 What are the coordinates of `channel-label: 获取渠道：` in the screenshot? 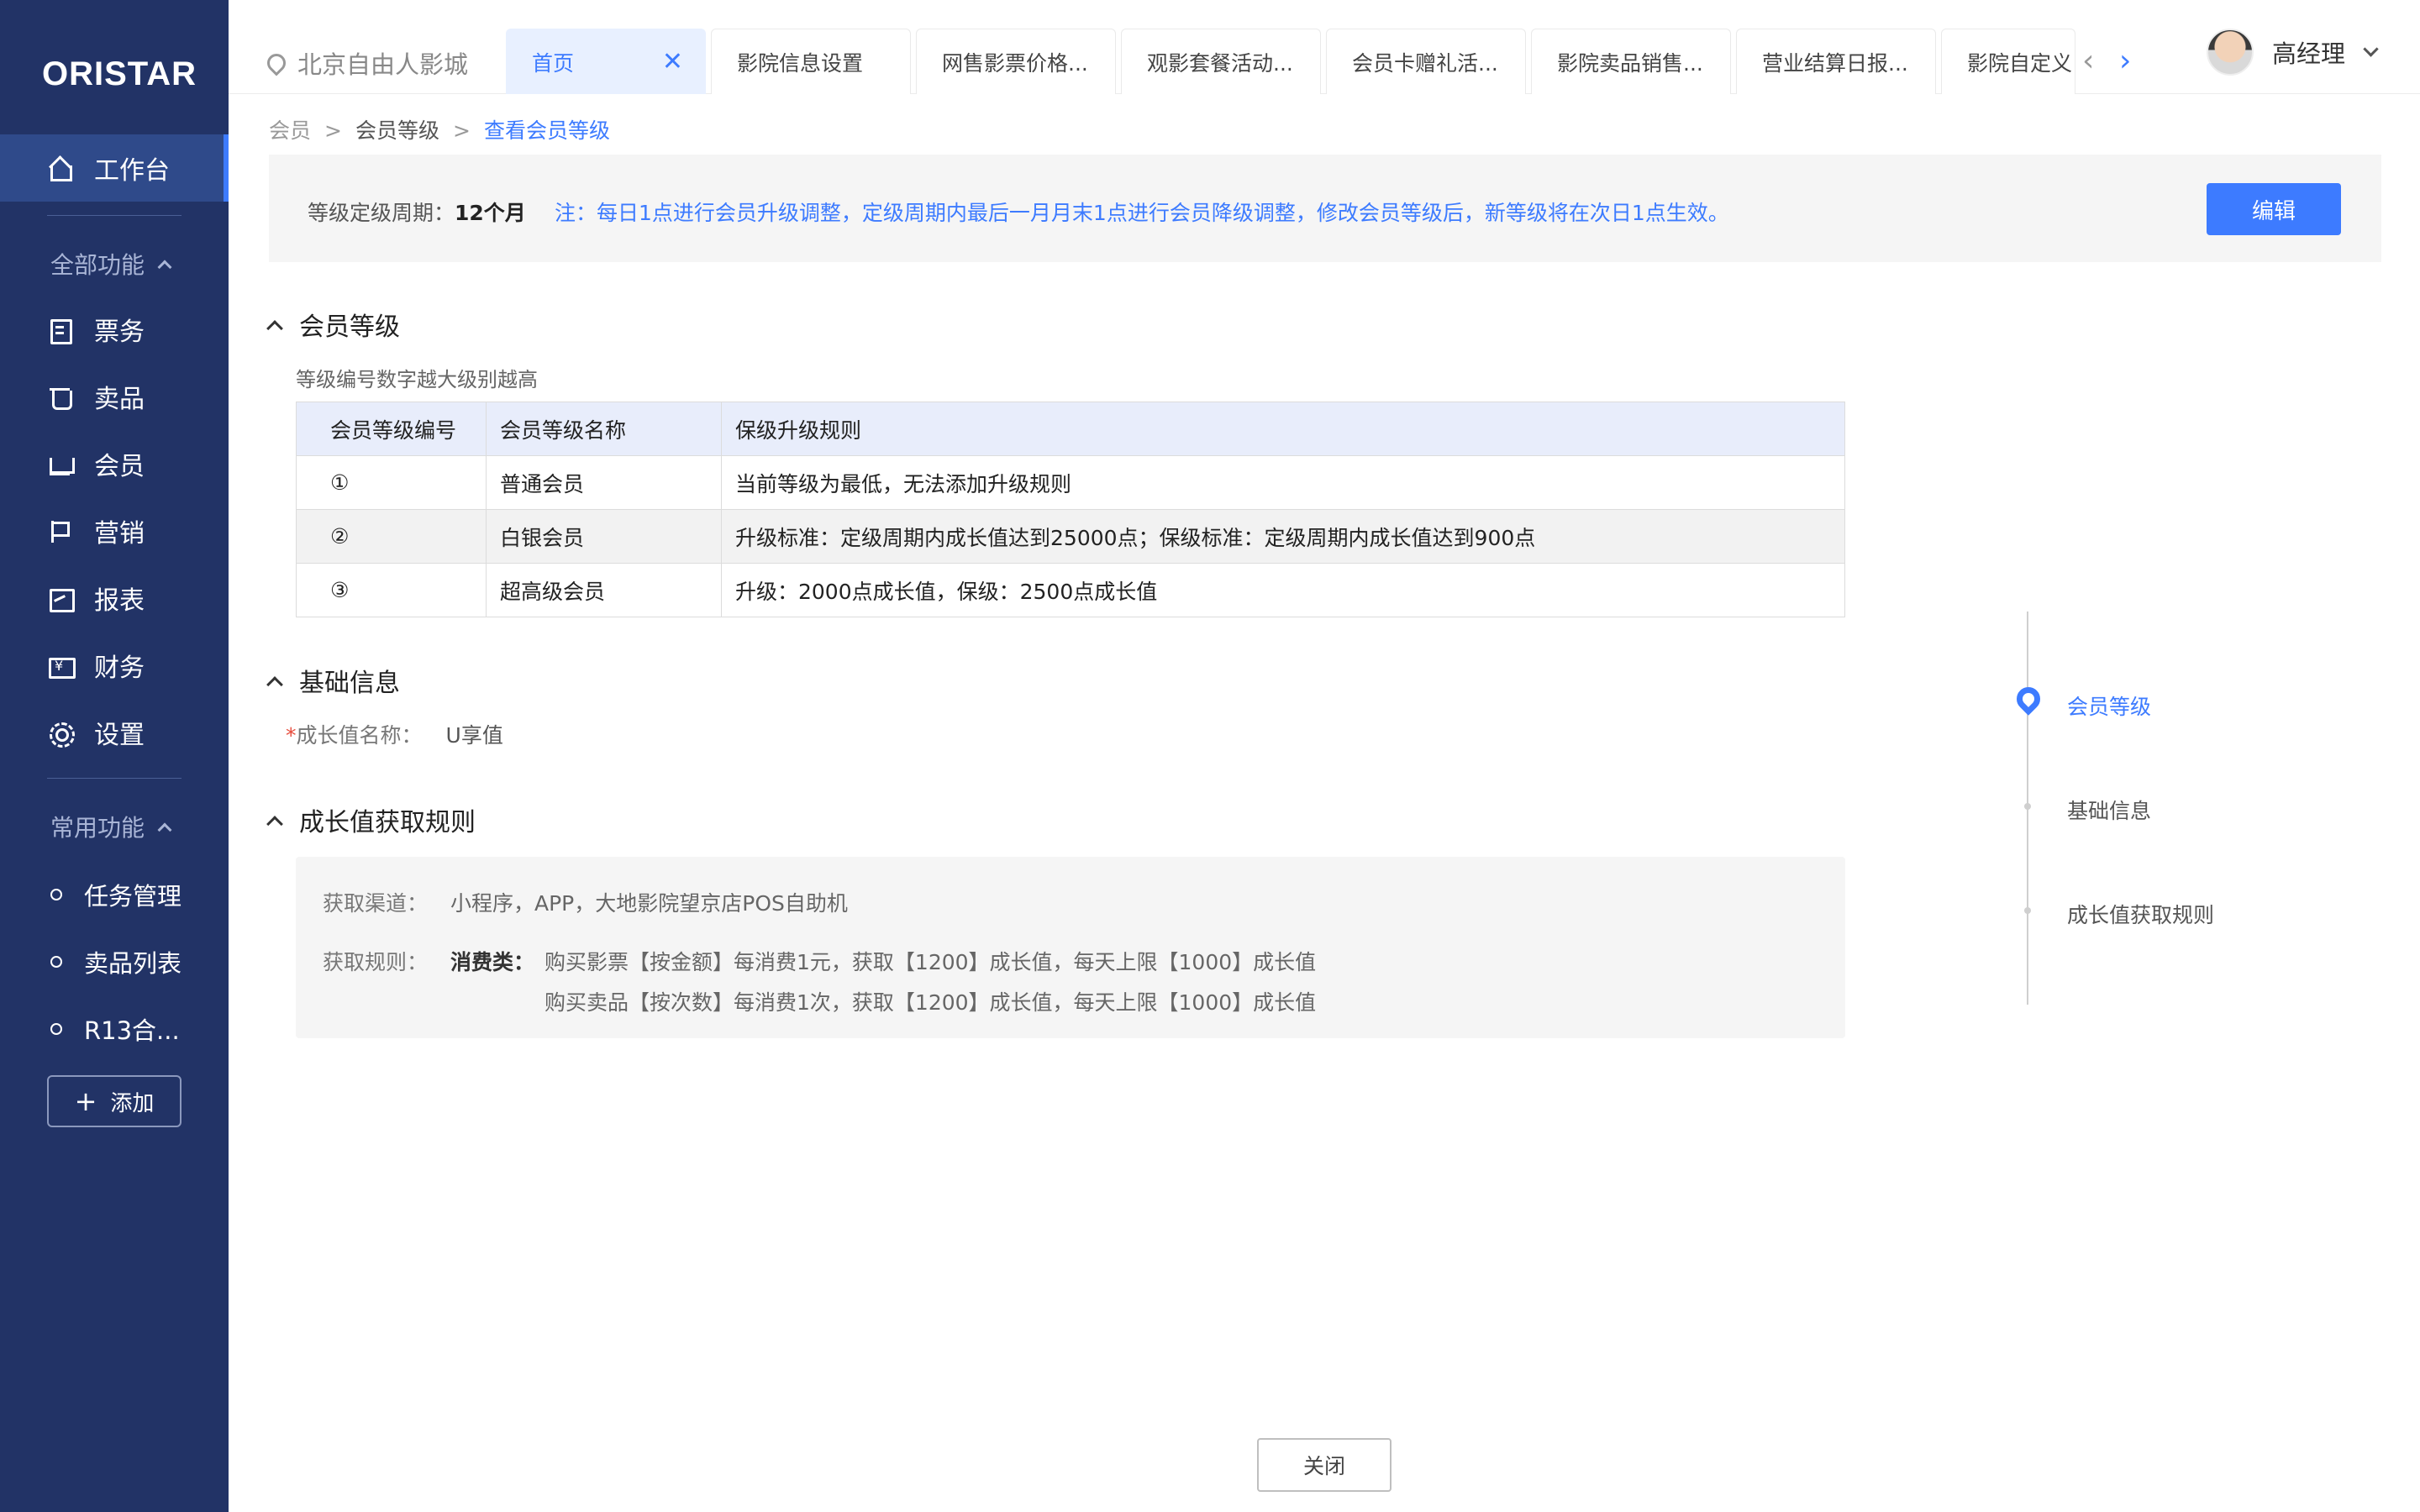 It's located at (376, 903).